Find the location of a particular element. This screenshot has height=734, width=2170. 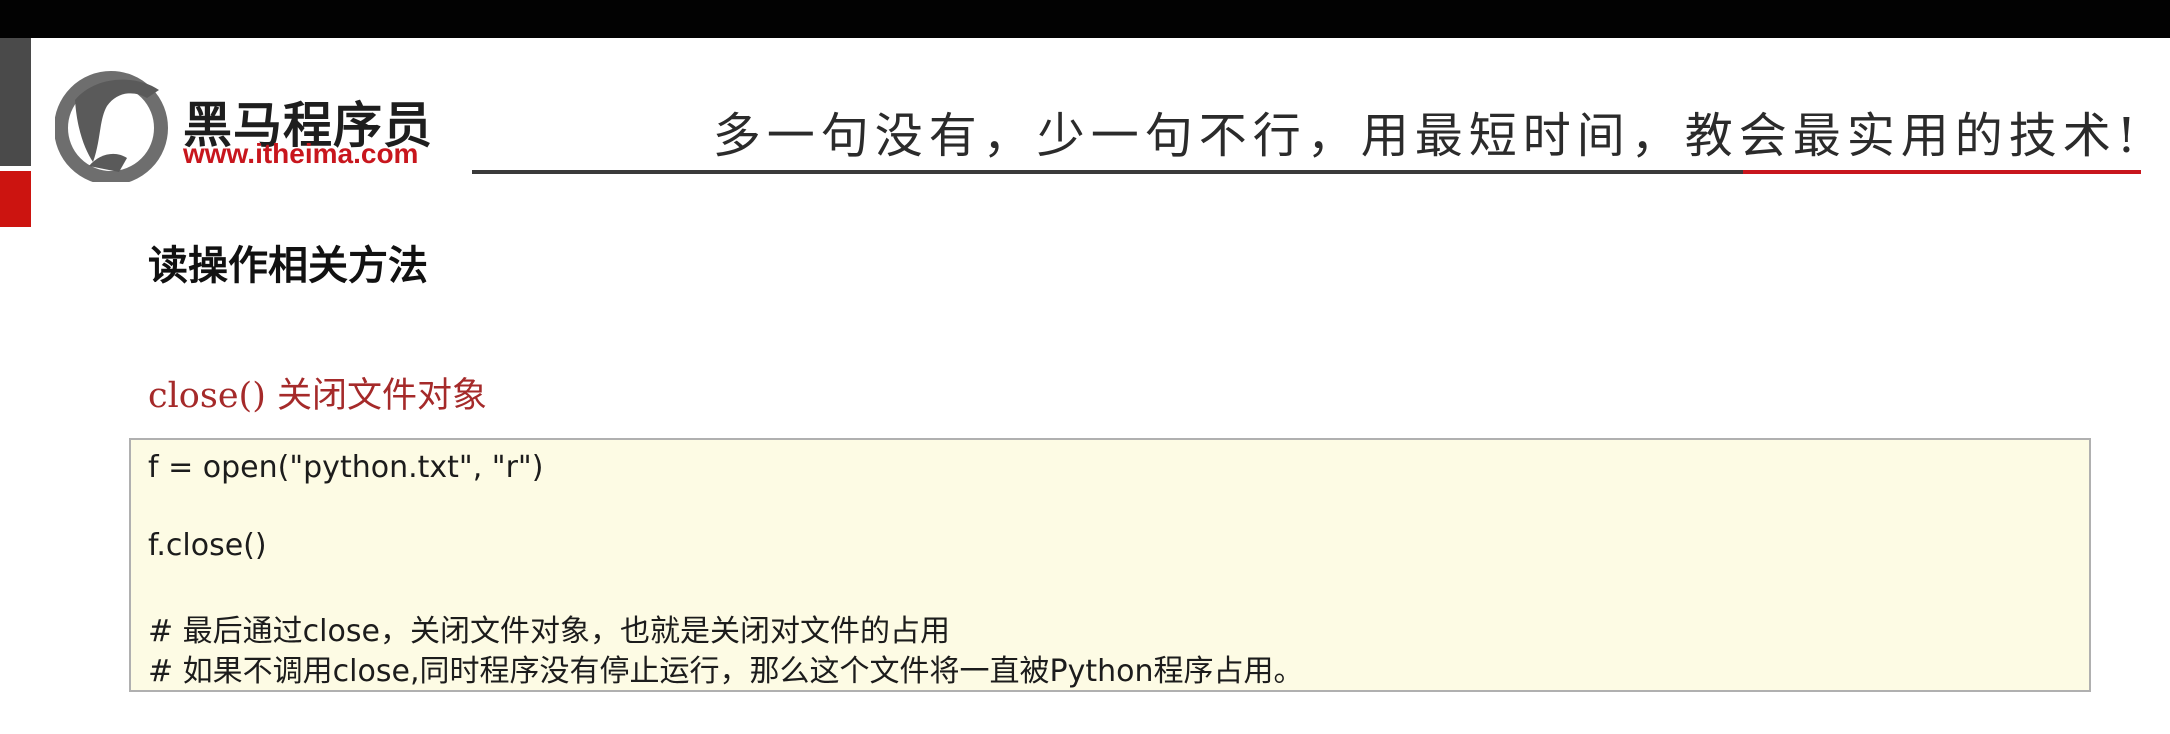

horse-head-icon is located at coordinates (111, 126).